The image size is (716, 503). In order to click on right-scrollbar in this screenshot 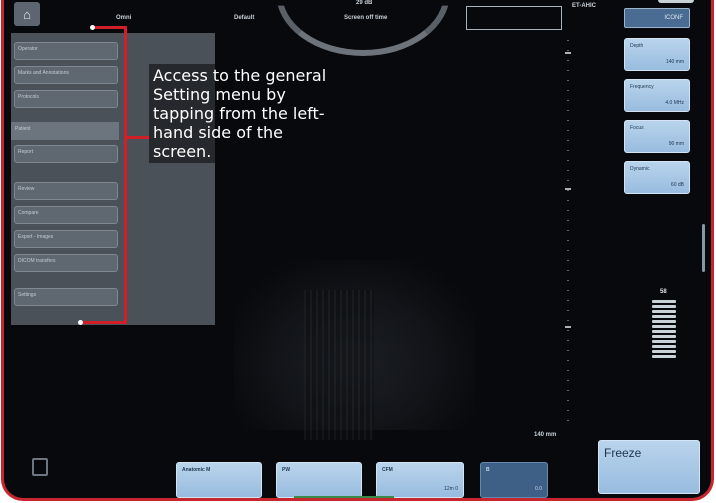, I will do `click(703, 248)`.